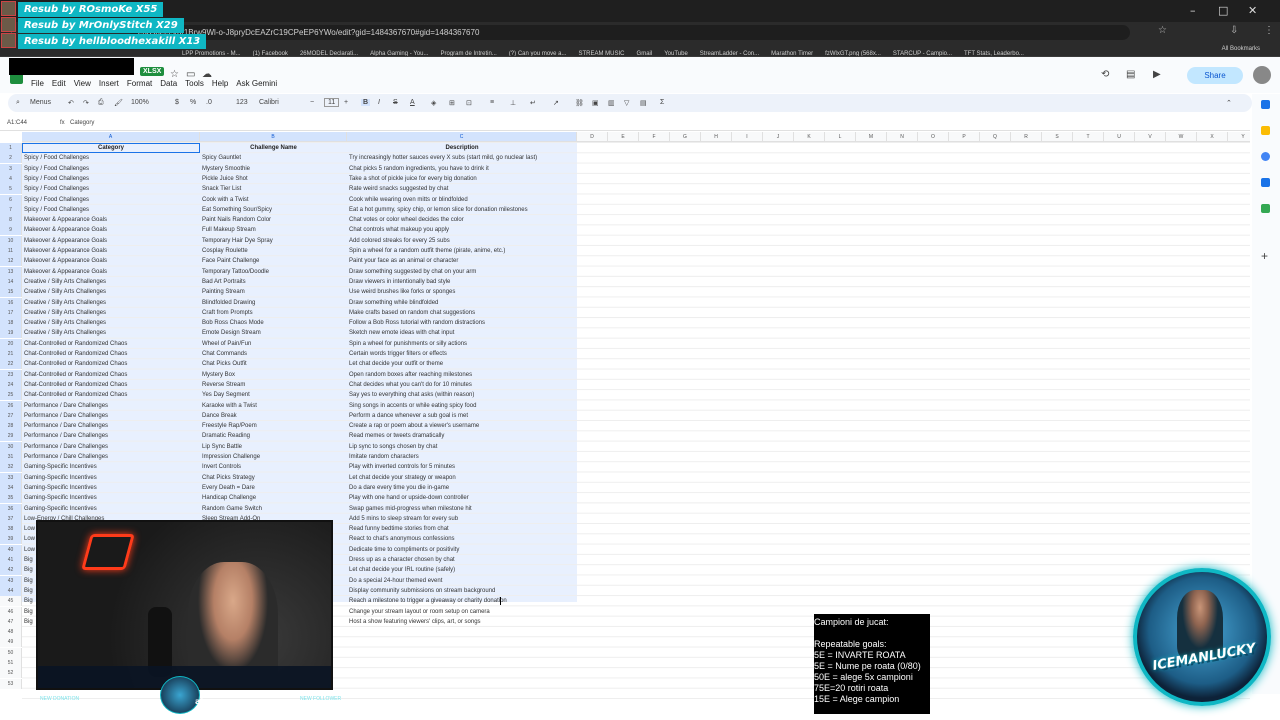 Image resolution: width=1280 pixels, height=720 pixels. What do you see at coordinates (273, 241) in the screenshot?
I see `challenge-cell: Temporary Hair Dye Spray` at bounding box center [273, 241].